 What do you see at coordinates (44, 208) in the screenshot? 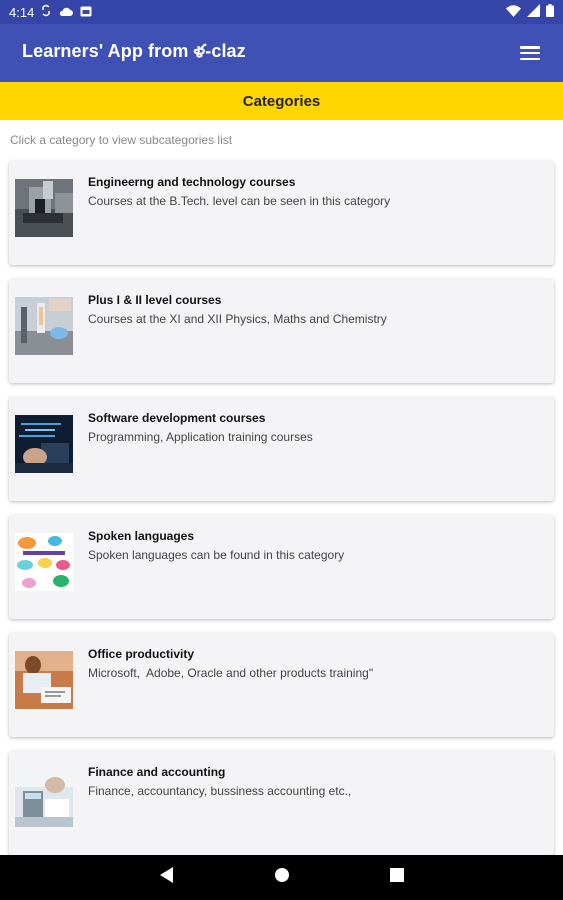
I see `machinery-image` at bounding box center [44, 208].